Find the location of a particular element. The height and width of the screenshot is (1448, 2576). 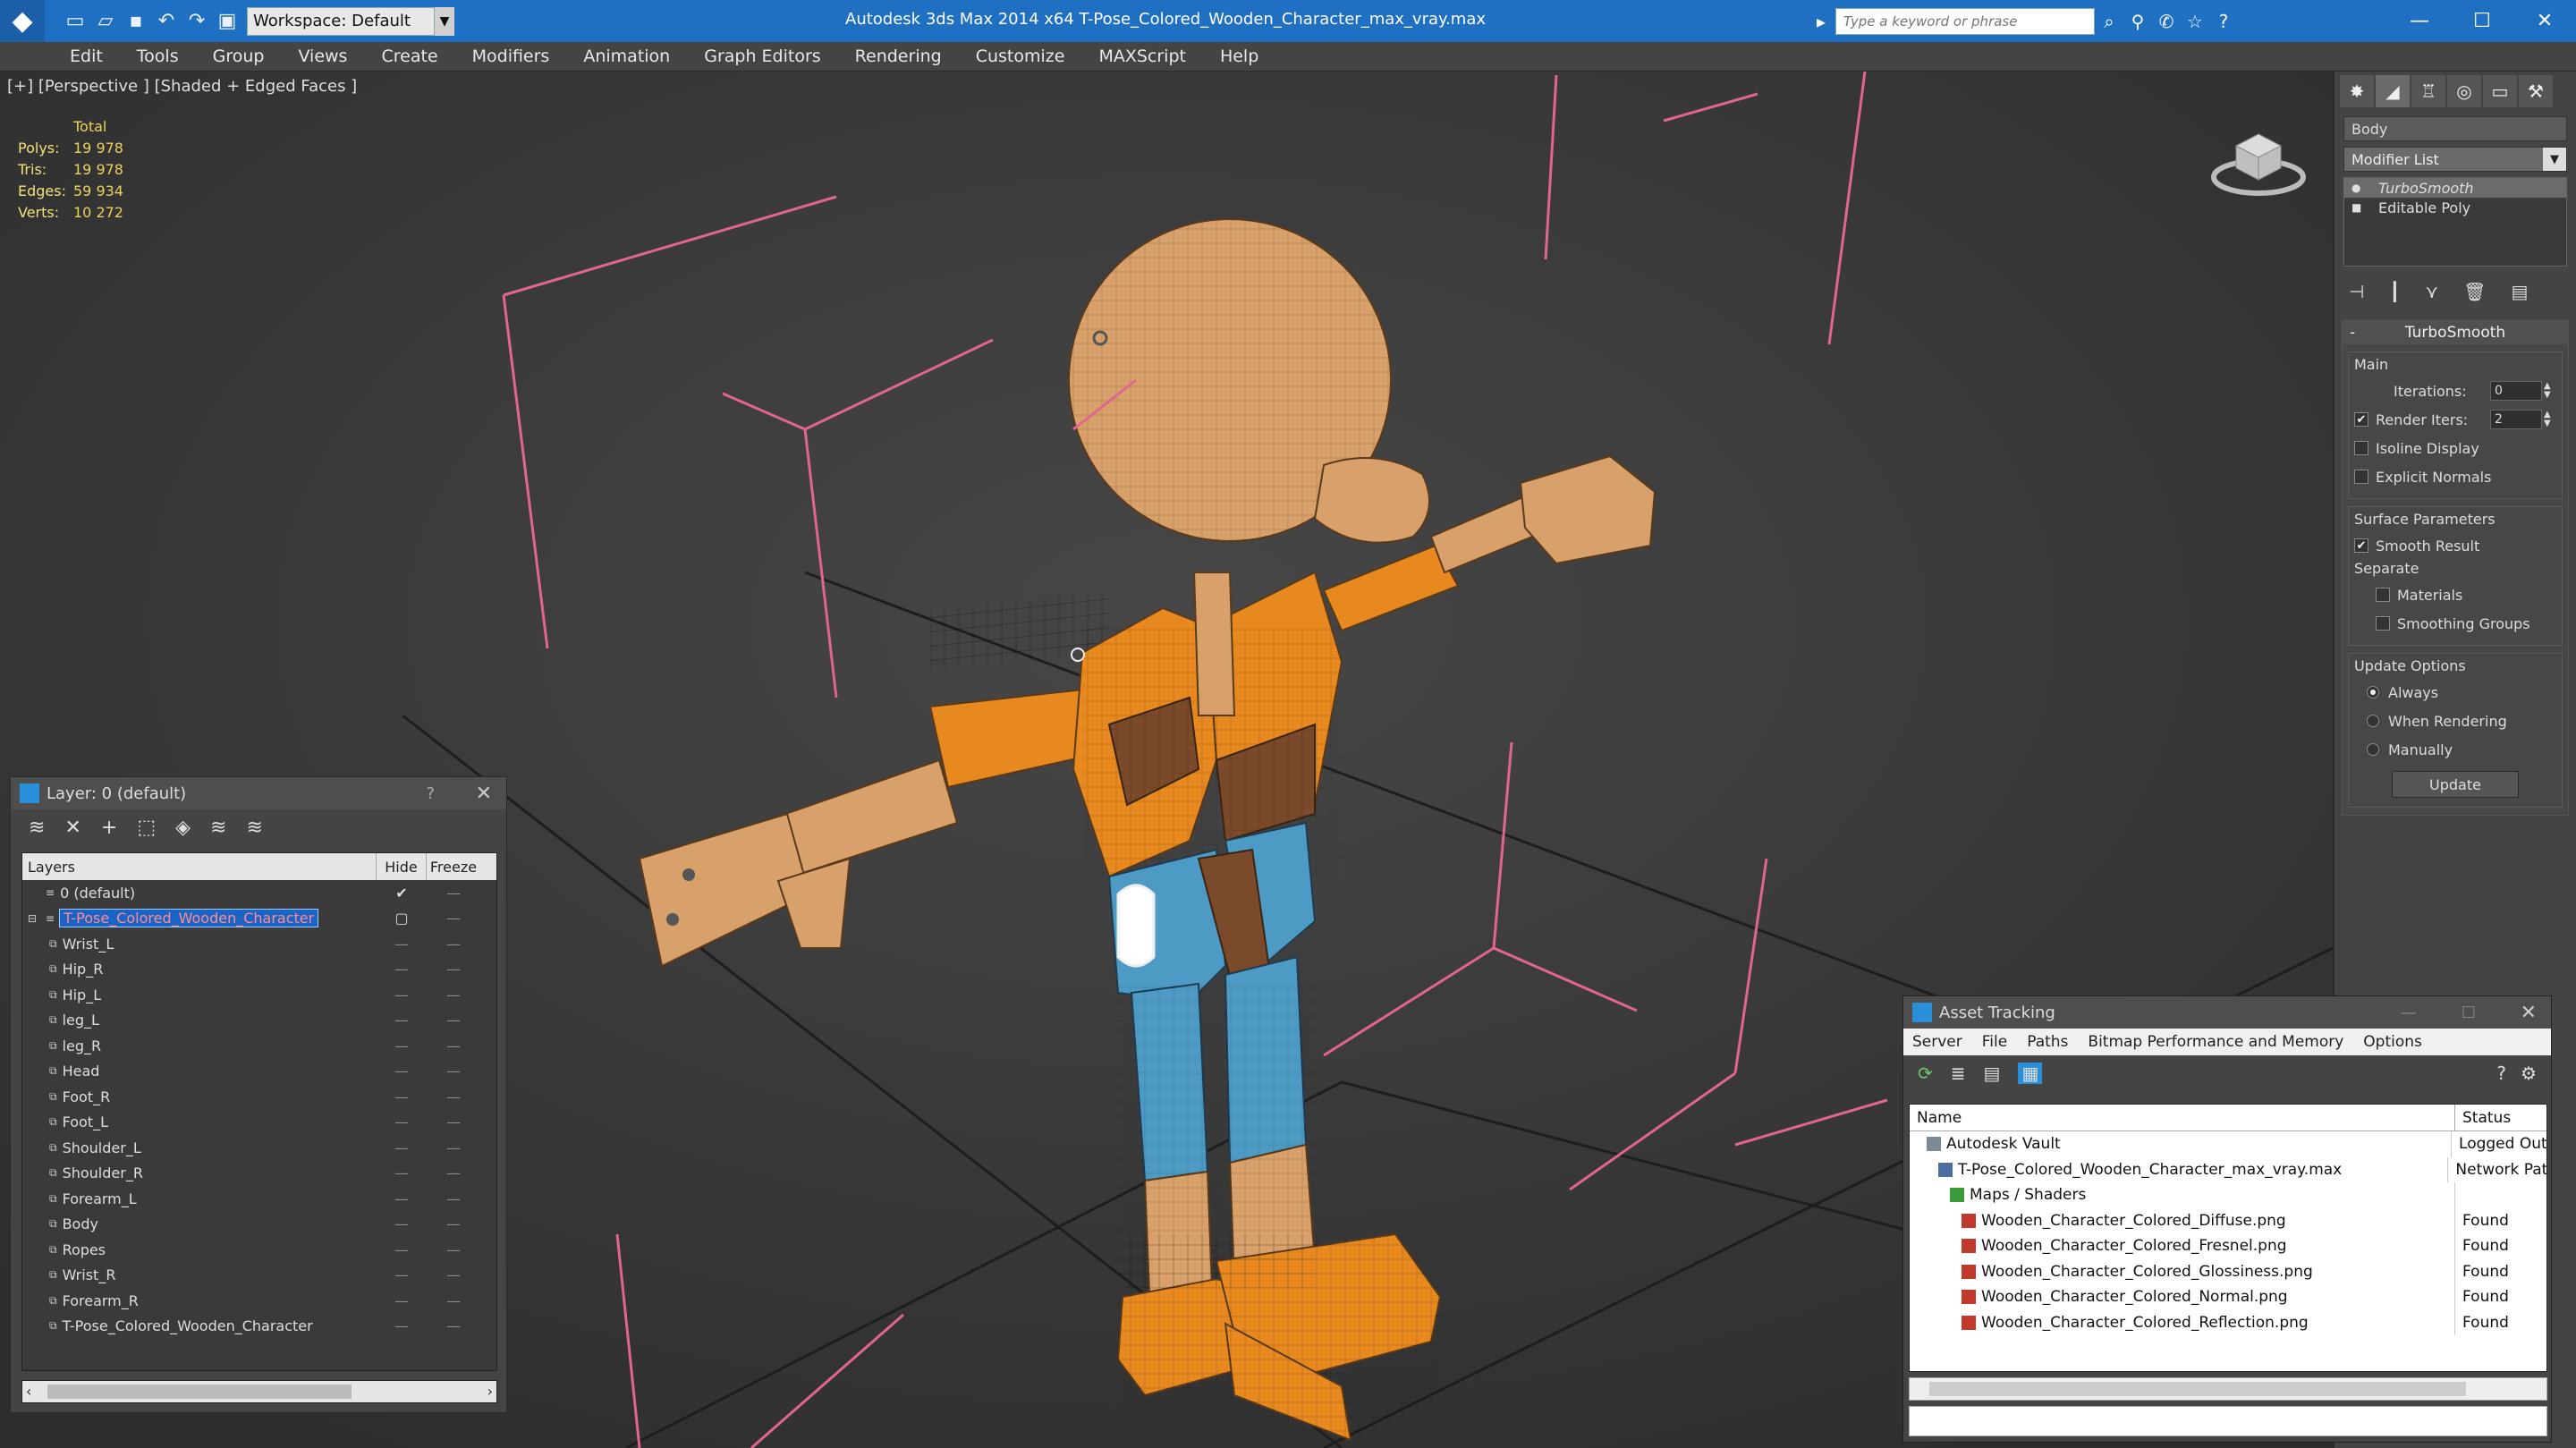

render-iters-checkbox: ✔ is located at coordinates (2361, 419).